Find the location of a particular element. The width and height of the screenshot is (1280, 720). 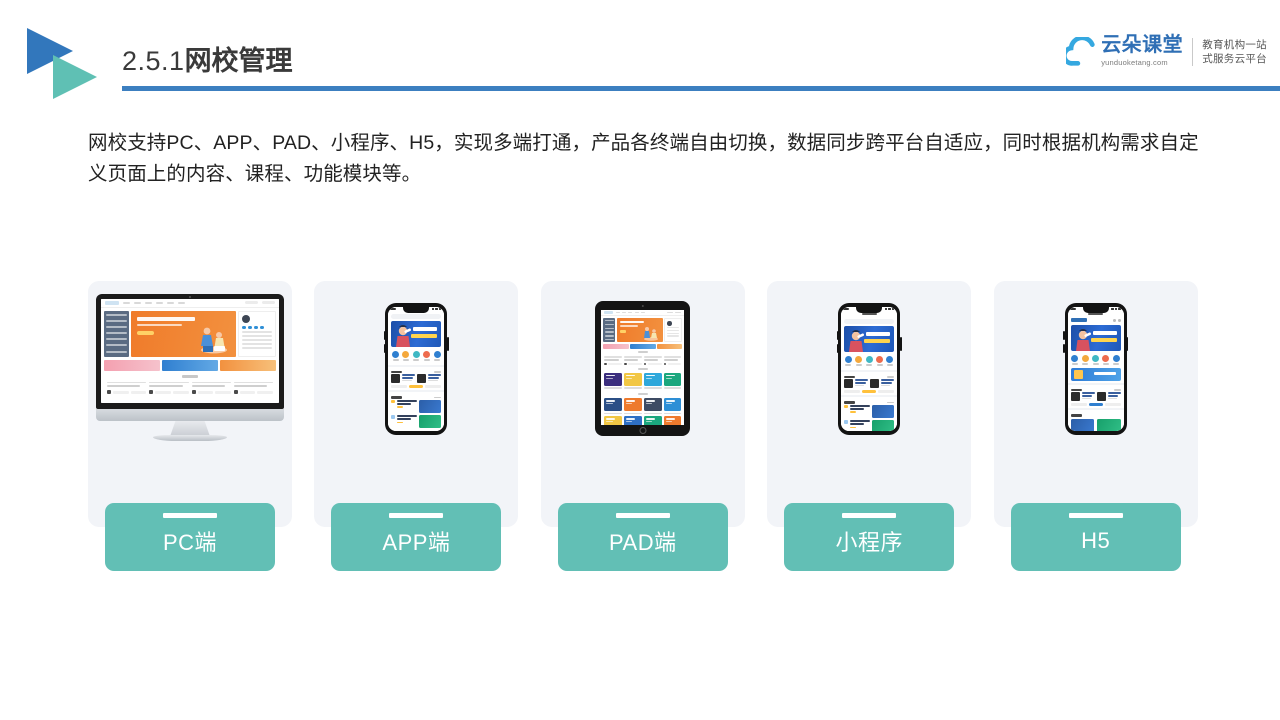

triangle-teal-icon is located at coordinates (75, 77).